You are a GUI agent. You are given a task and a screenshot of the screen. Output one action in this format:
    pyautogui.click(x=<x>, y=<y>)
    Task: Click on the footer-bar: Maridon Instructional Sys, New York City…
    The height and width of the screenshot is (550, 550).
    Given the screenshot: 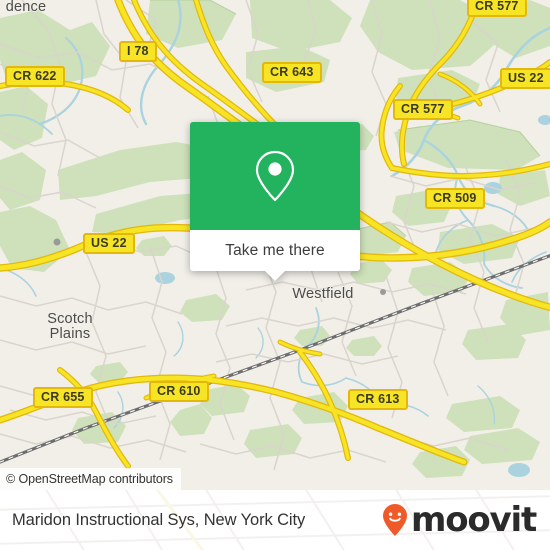 What is the action you would take?
    pyautogui.click(x=275, y=520)
    